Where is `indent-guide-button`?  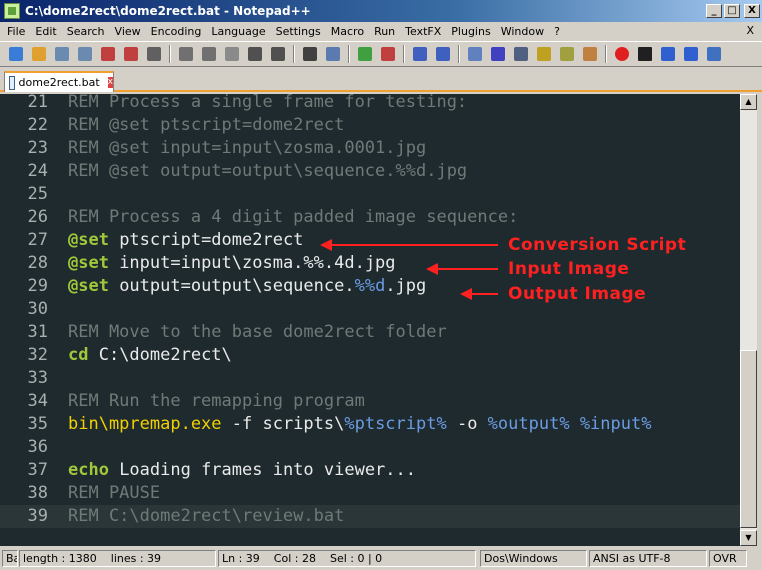 indent-guide-button is located at coordinates (521, 54).